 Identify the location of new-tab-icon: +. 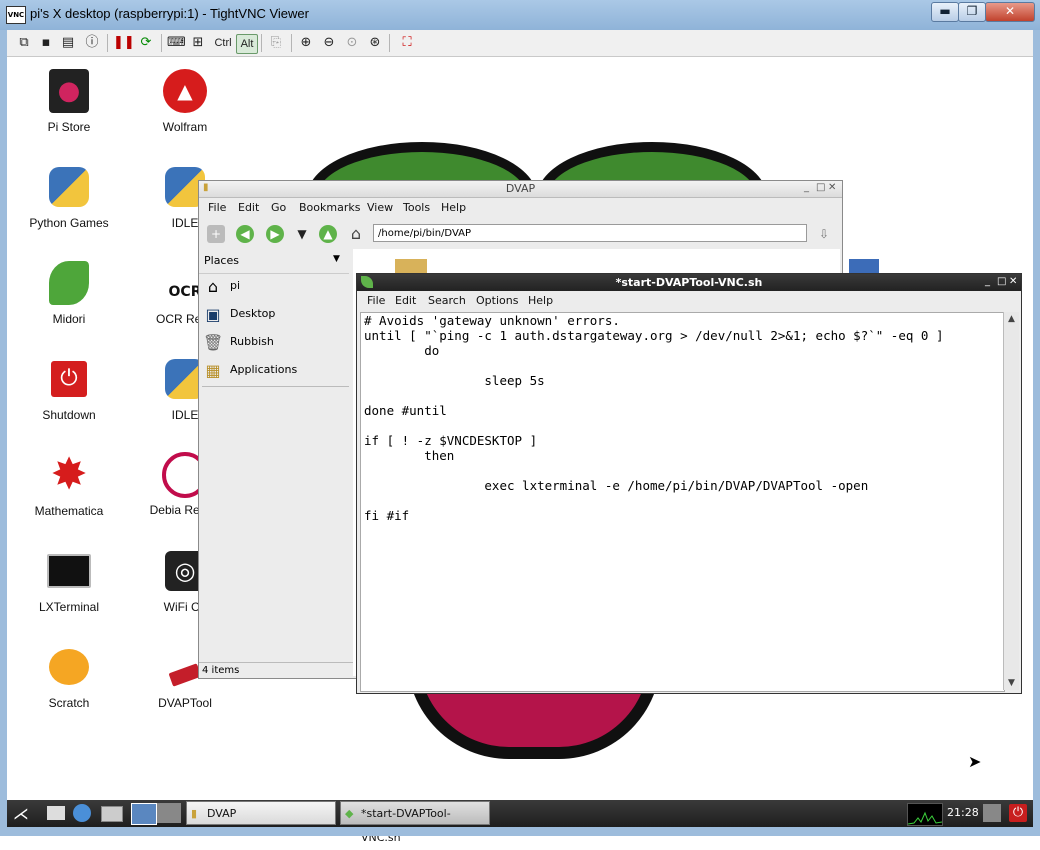
(216, 234).